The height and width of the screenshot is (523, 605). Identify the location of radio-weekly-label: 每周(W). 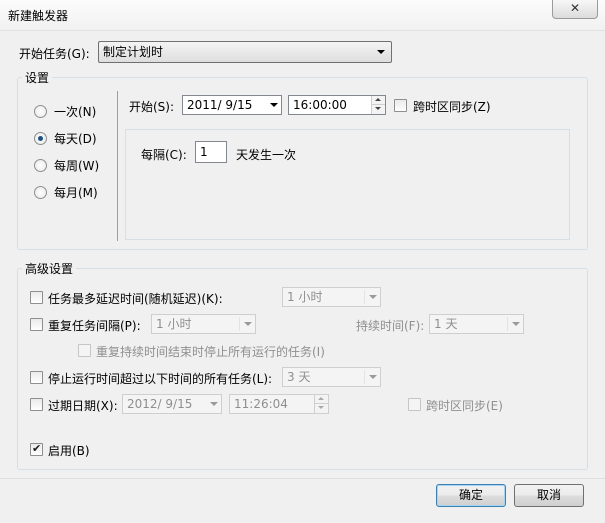
(77, 166).